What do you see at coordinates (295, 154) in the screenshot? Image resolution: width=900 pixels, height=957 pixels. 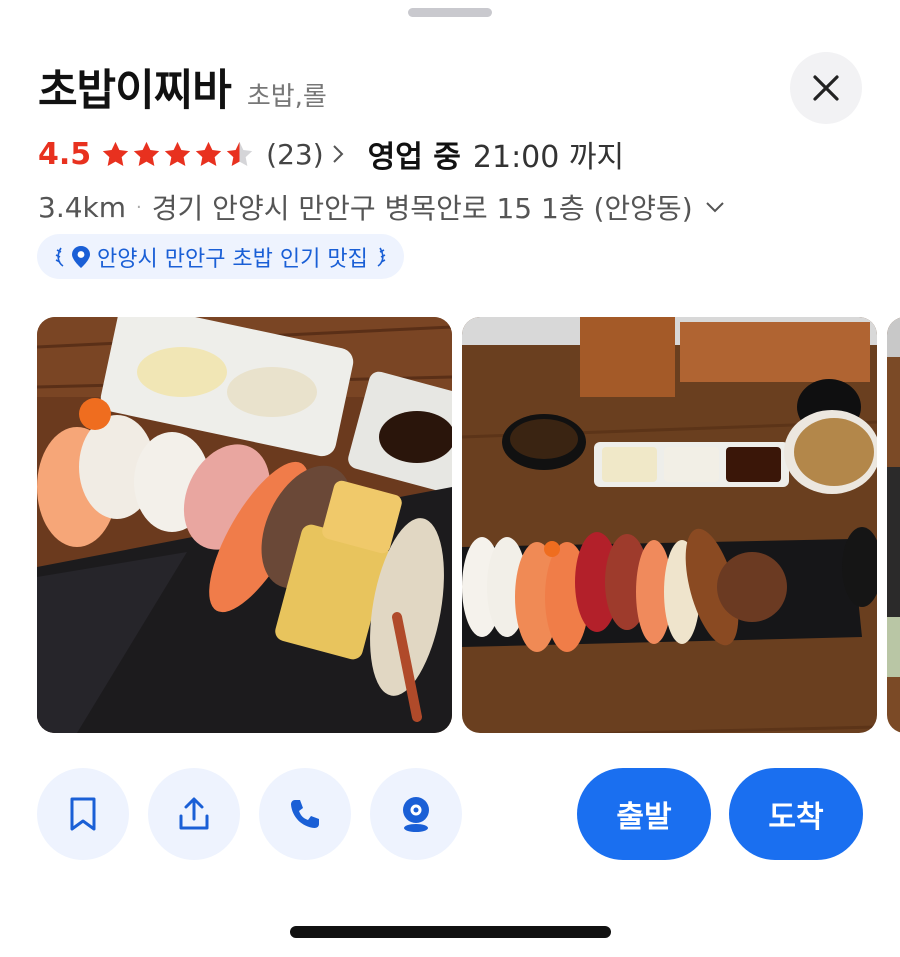 I see `review-count: (23)` at bounding box center [295, 154].